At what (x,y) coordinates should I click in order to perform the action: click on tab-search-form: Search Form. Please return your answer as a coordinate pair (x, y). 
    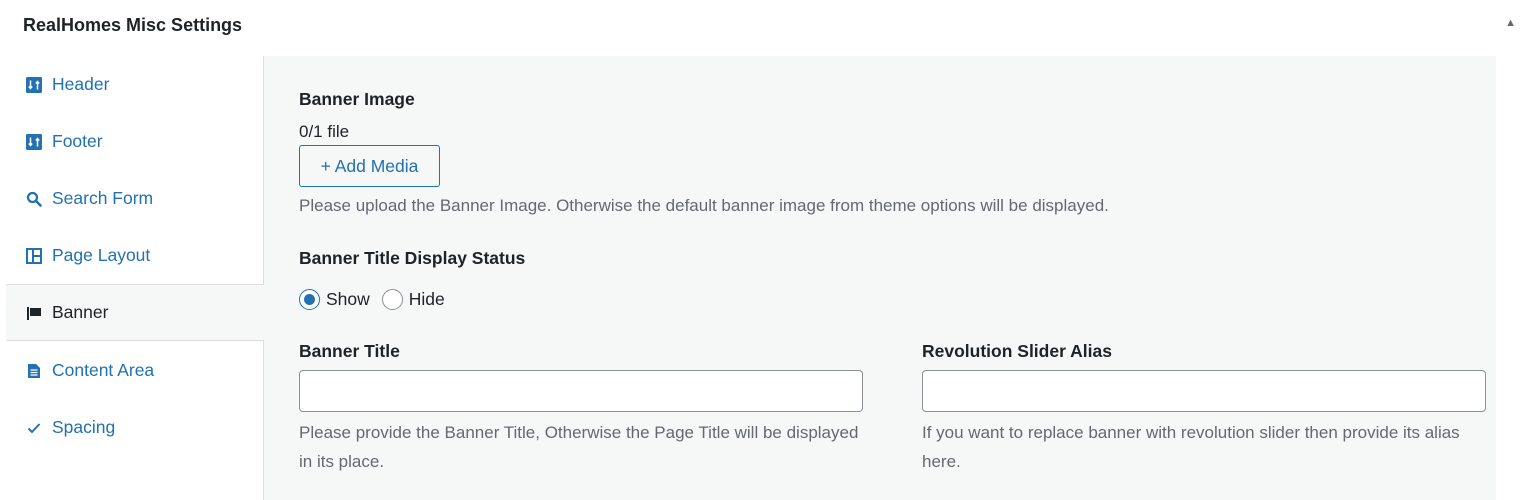
    Looking at the image, I should click on (132, 198).